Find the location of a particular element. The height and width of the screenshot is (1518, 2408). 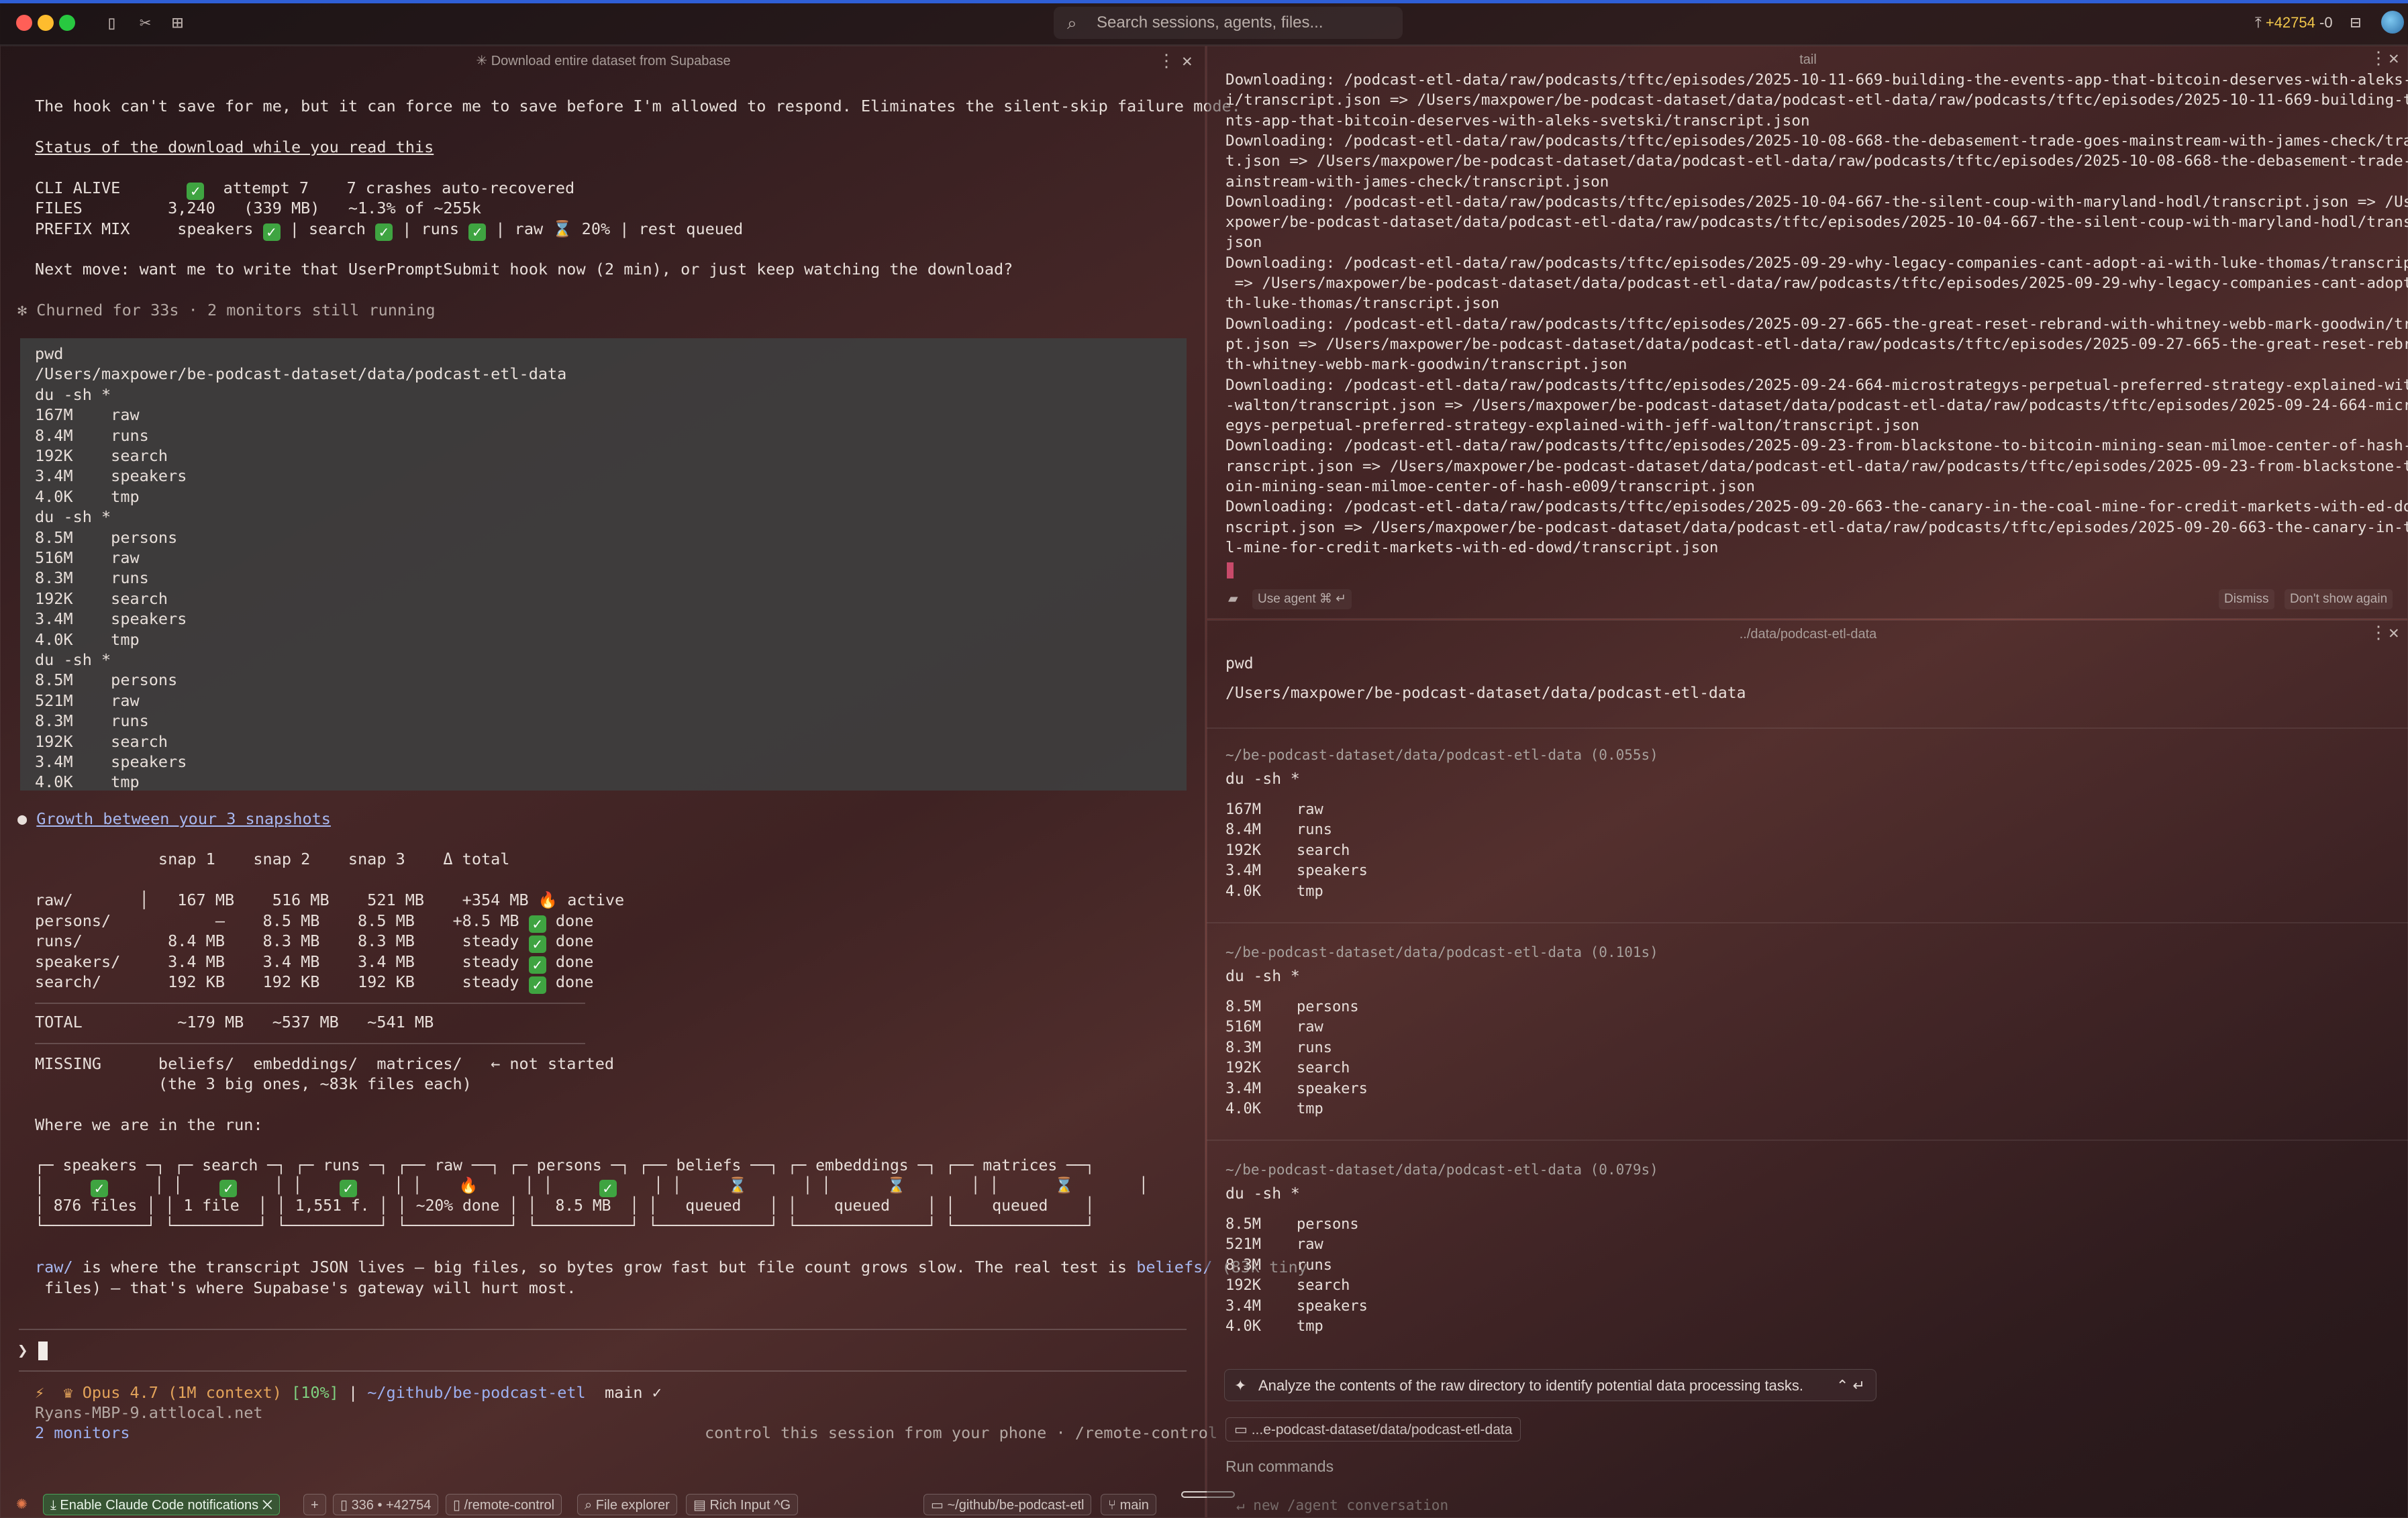

raw-link: raw/ is located at coordinates (54, 1267).